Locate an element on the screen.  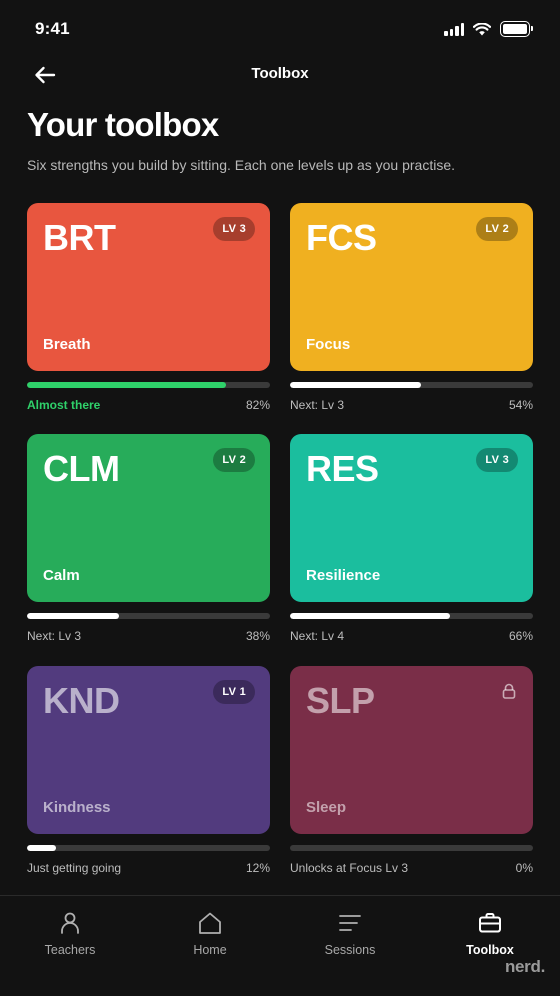
tab-label: Home is located at coordinates (210, 950).